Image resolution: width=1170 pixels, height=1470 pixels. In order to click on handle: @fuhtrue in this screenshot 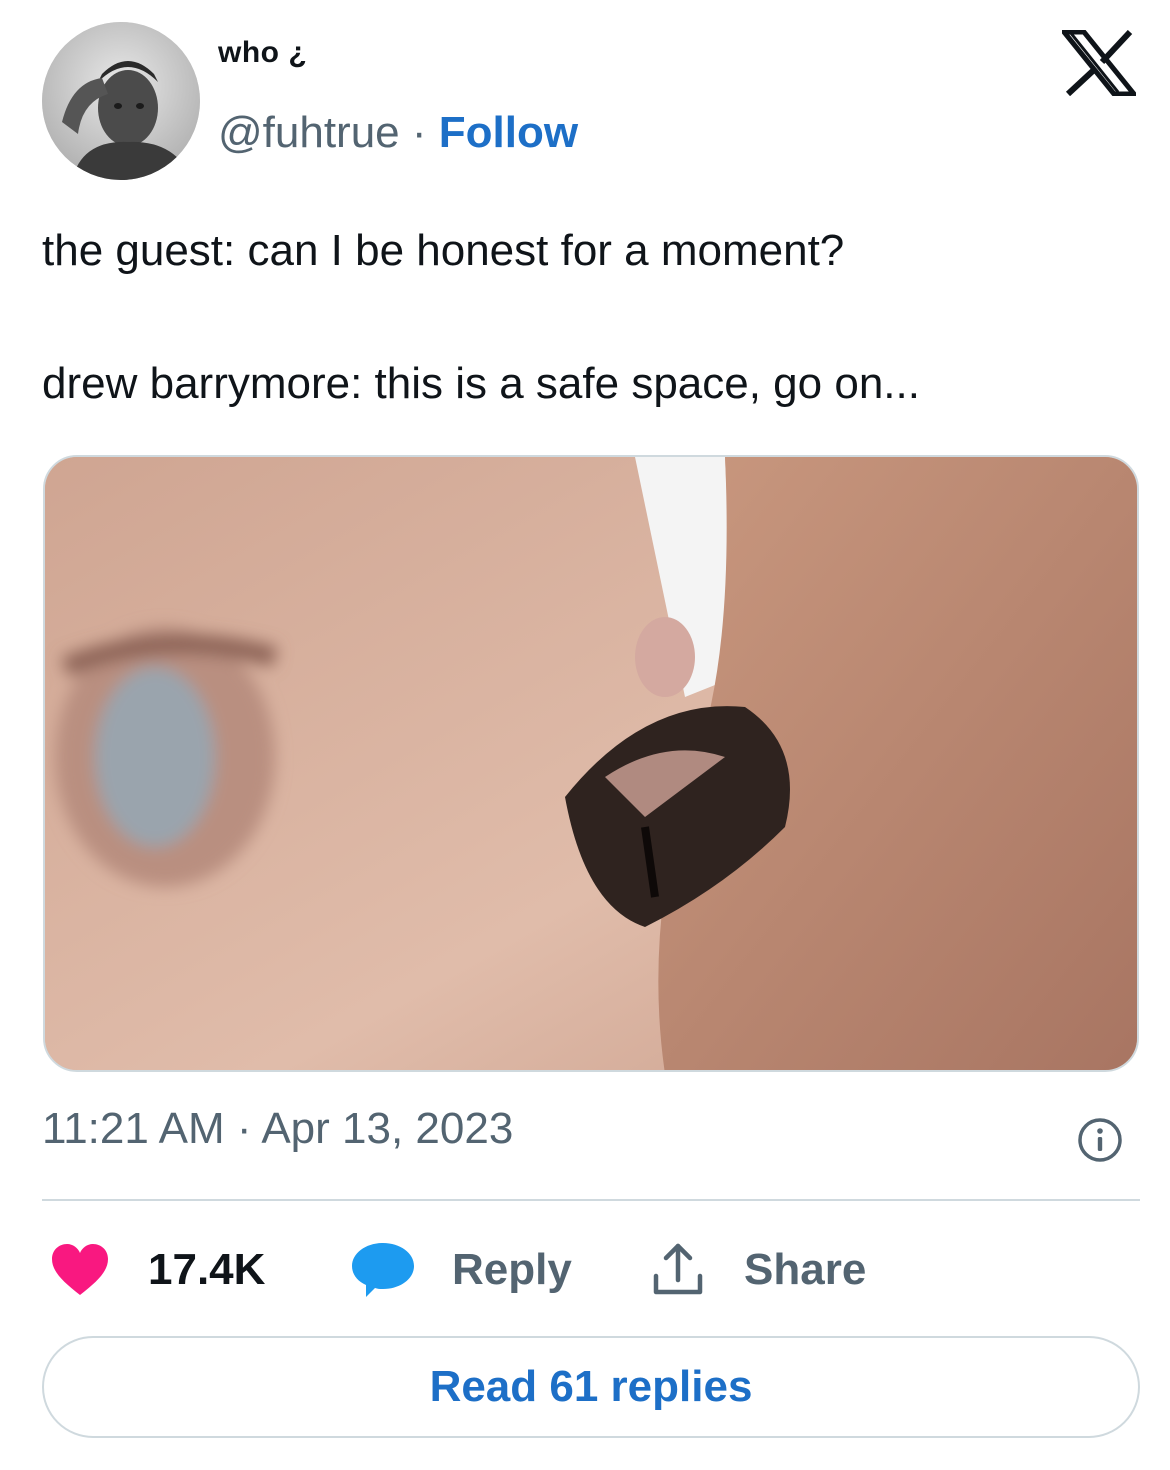, I will do `click(309, 132)`.